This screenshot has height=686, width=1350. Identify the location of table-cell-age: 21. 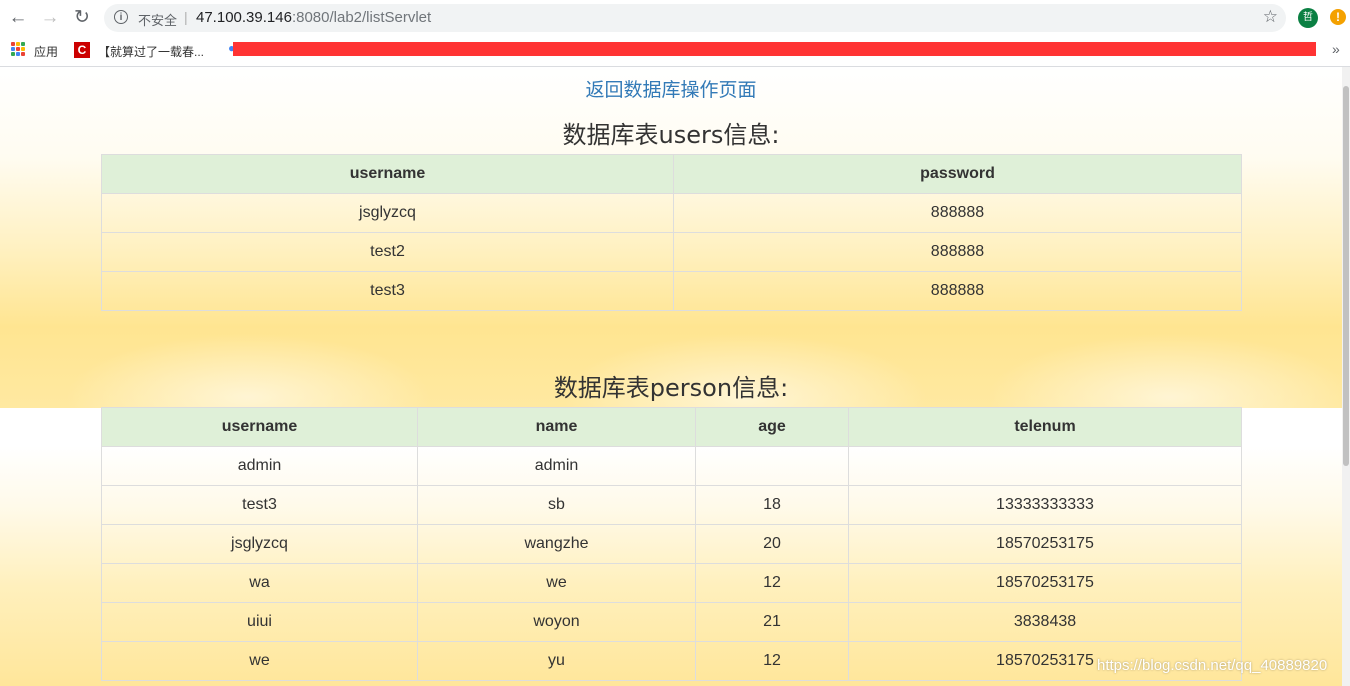
(772, 622).